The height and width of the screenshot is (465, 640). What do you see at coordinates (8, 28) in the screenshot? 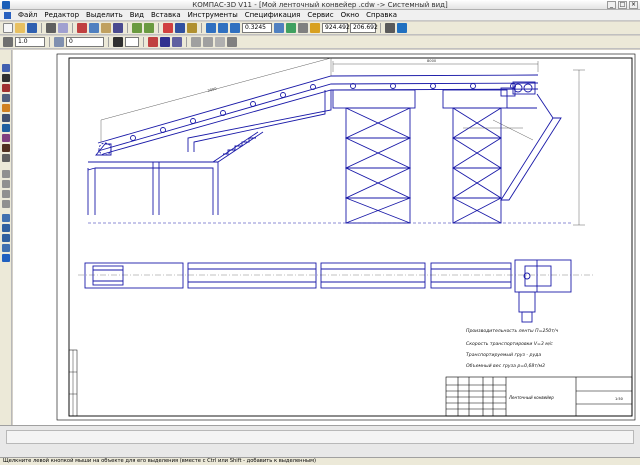
I see `new-document-icon` at bounding box center [8, 28].